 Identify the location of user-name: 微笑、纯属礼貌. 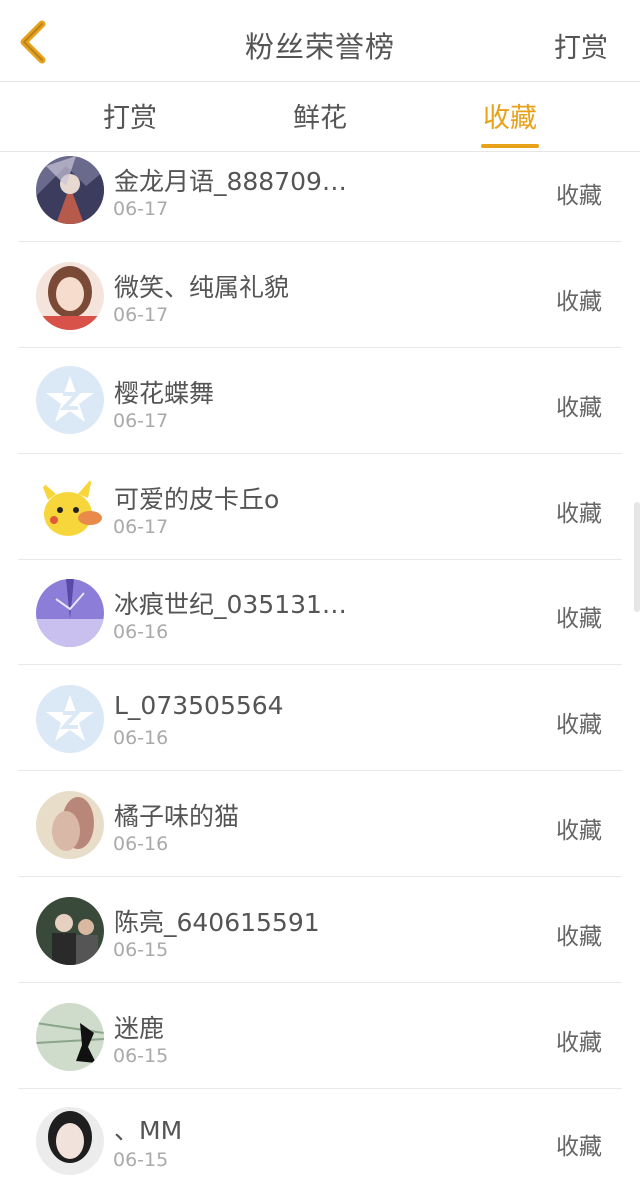
(202, 287).